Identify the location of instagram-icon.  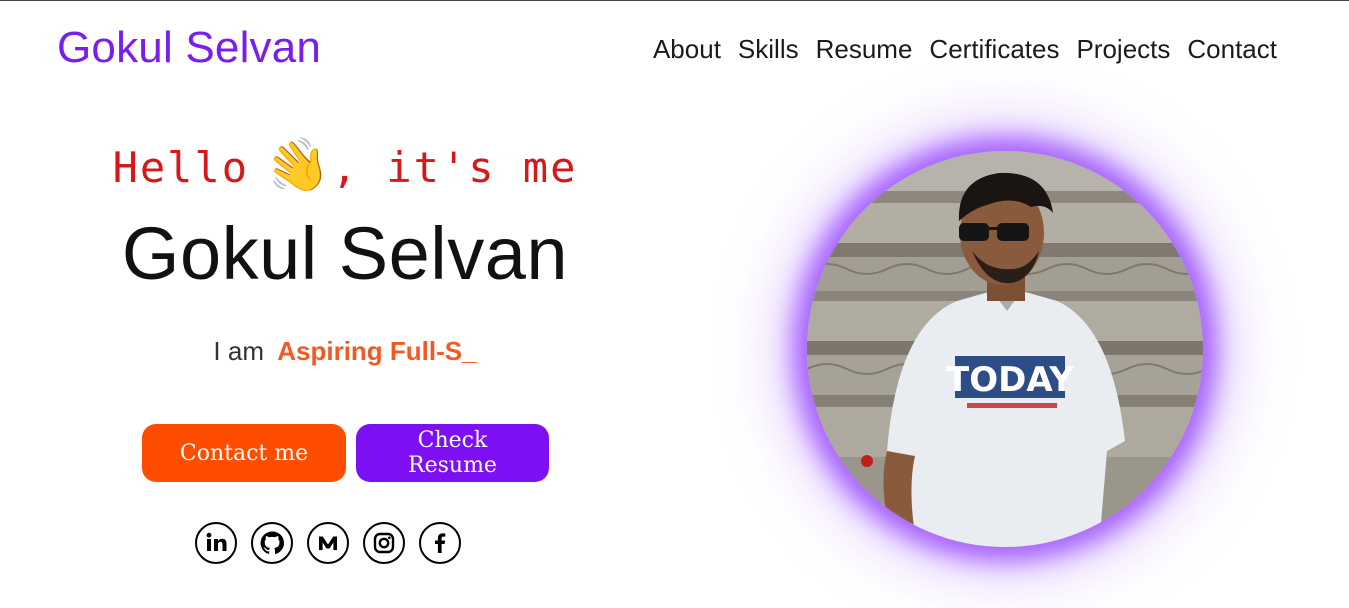
(384, 543).